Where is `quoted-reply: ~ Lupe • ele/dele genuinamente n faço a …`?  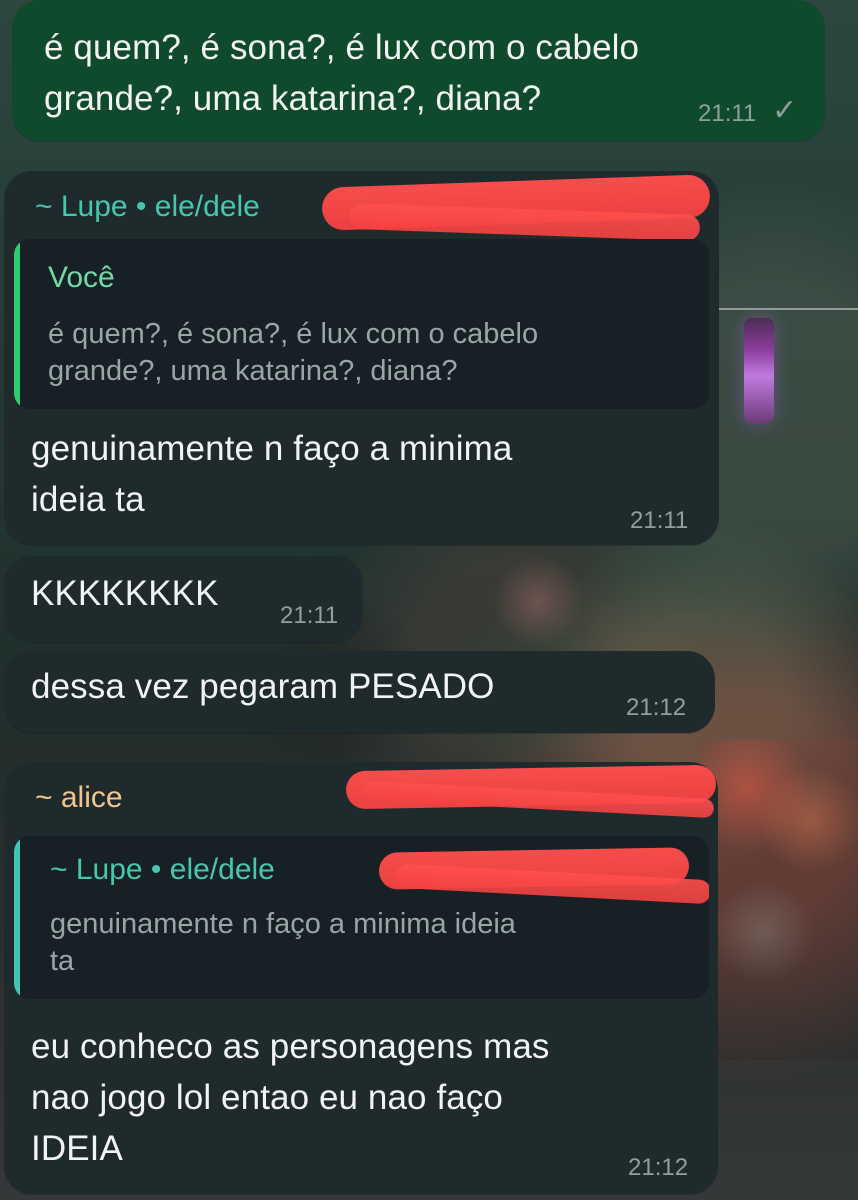
quoted-reply: ~ Lupe • ele/dele genuinamente n faço a … is located at coordinates (361, 917).